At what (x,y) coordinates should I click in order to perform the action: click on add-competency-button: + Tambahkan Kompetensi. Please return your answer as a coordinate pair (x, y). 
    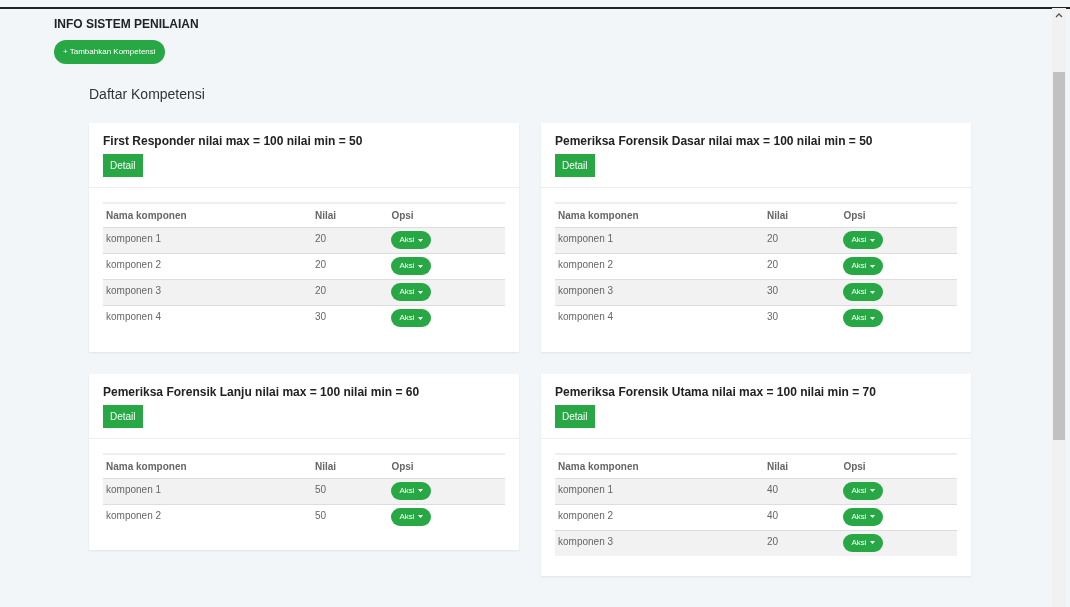
    Looking at the image, I should click on (109, 52).